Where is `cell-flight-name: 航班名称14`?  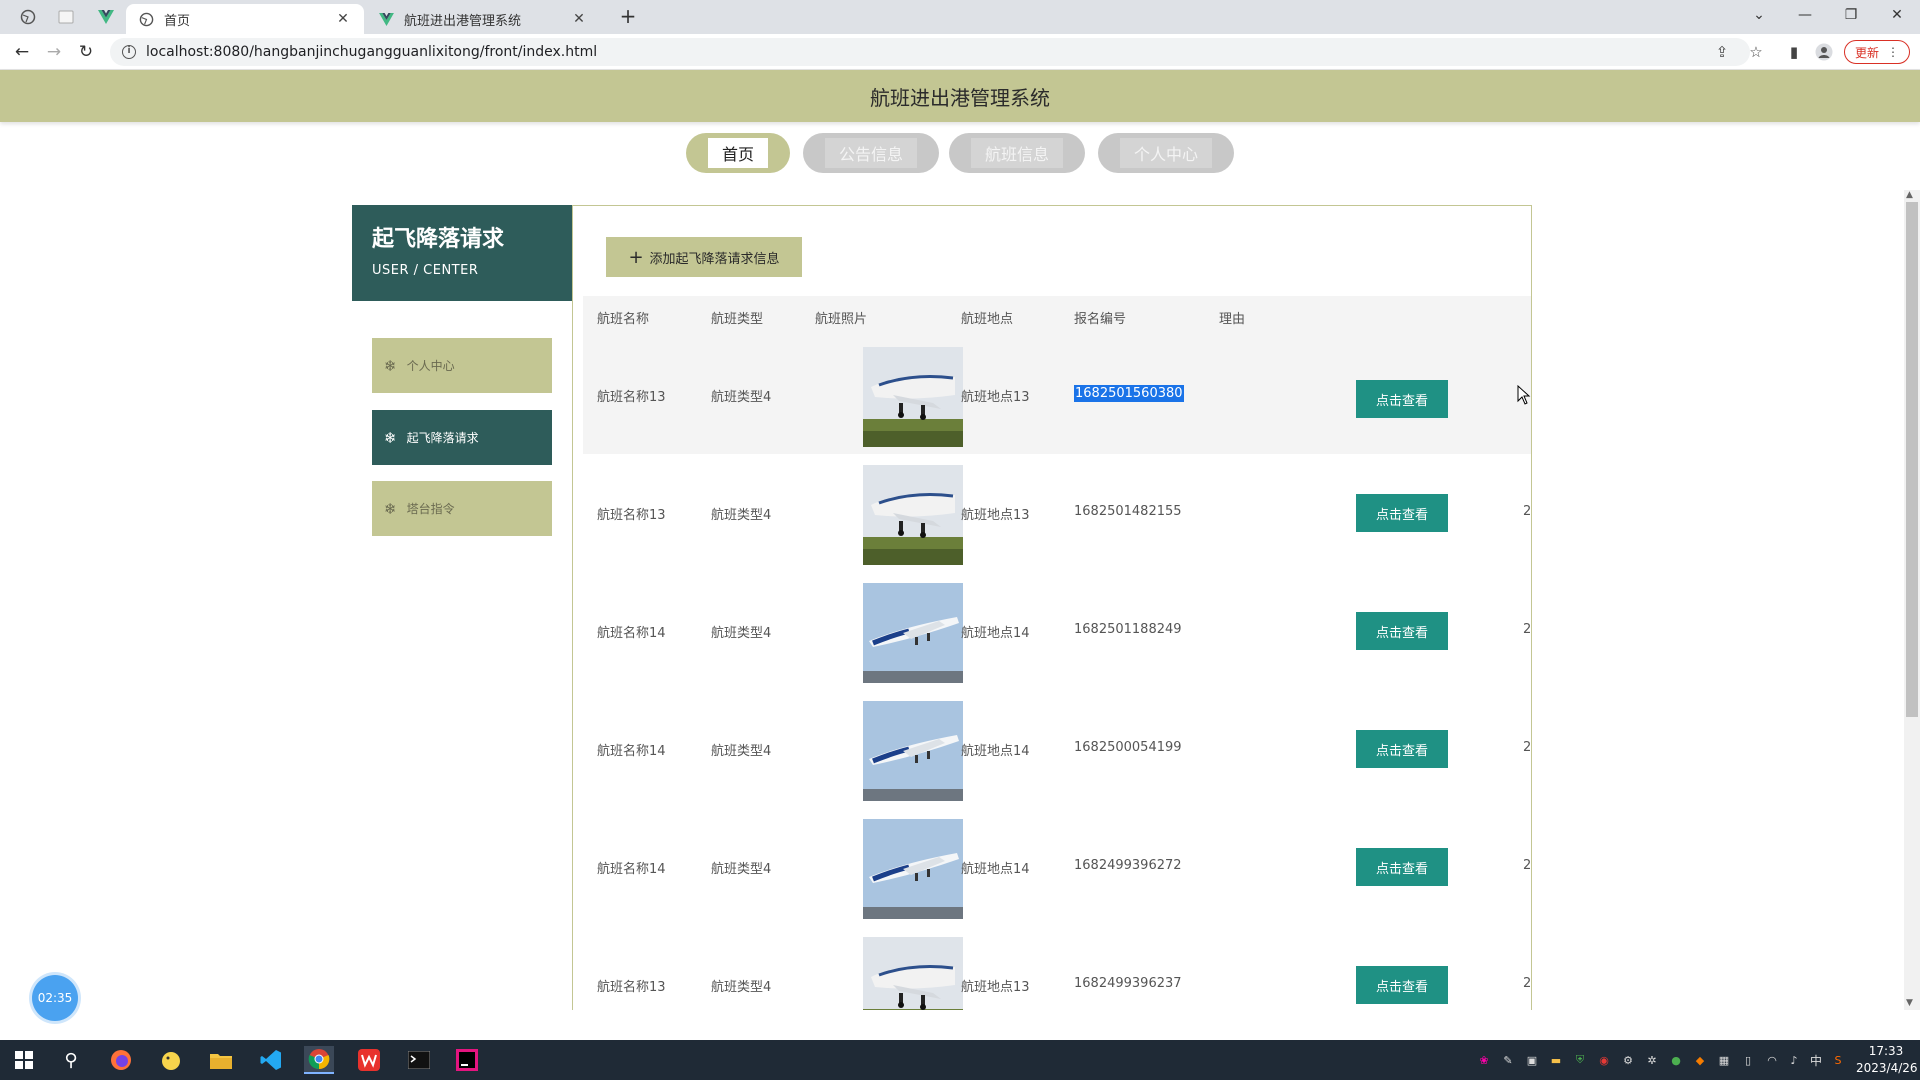 cell-flight-name: 航班名称14 is located at coordinates (631, 633).